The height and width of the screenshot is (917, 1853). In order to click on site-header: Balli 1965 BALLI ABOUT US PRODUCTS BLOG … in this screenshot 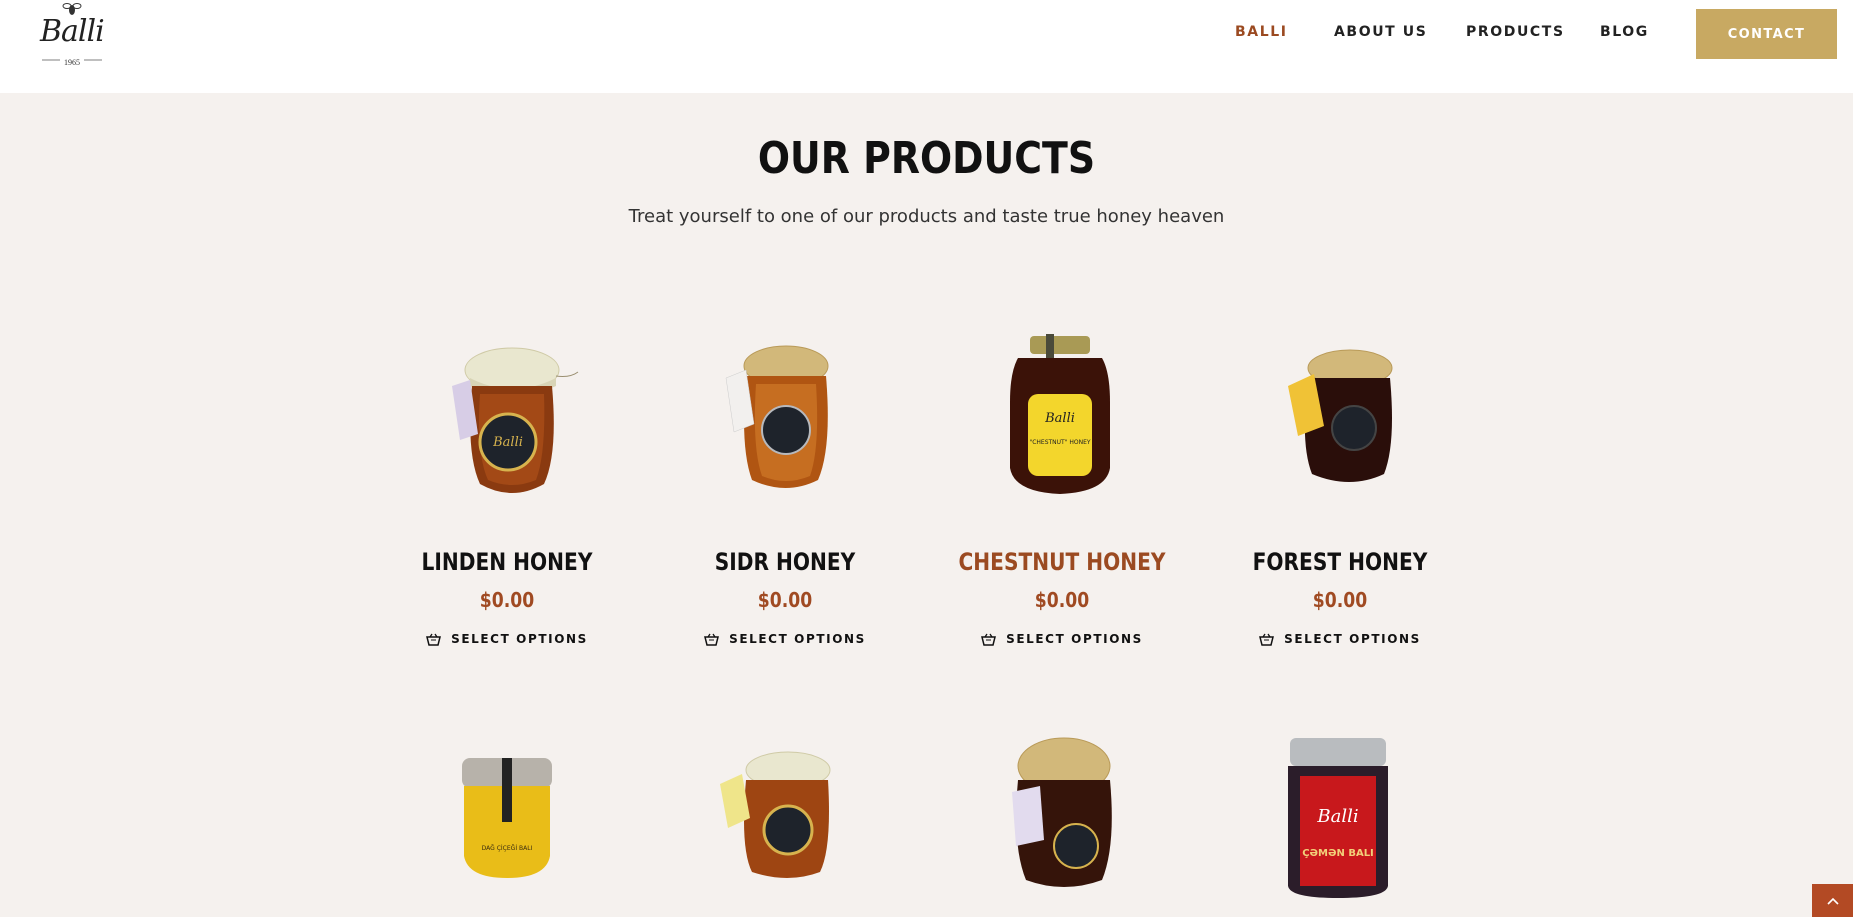, I will do `click(926, 46)`.